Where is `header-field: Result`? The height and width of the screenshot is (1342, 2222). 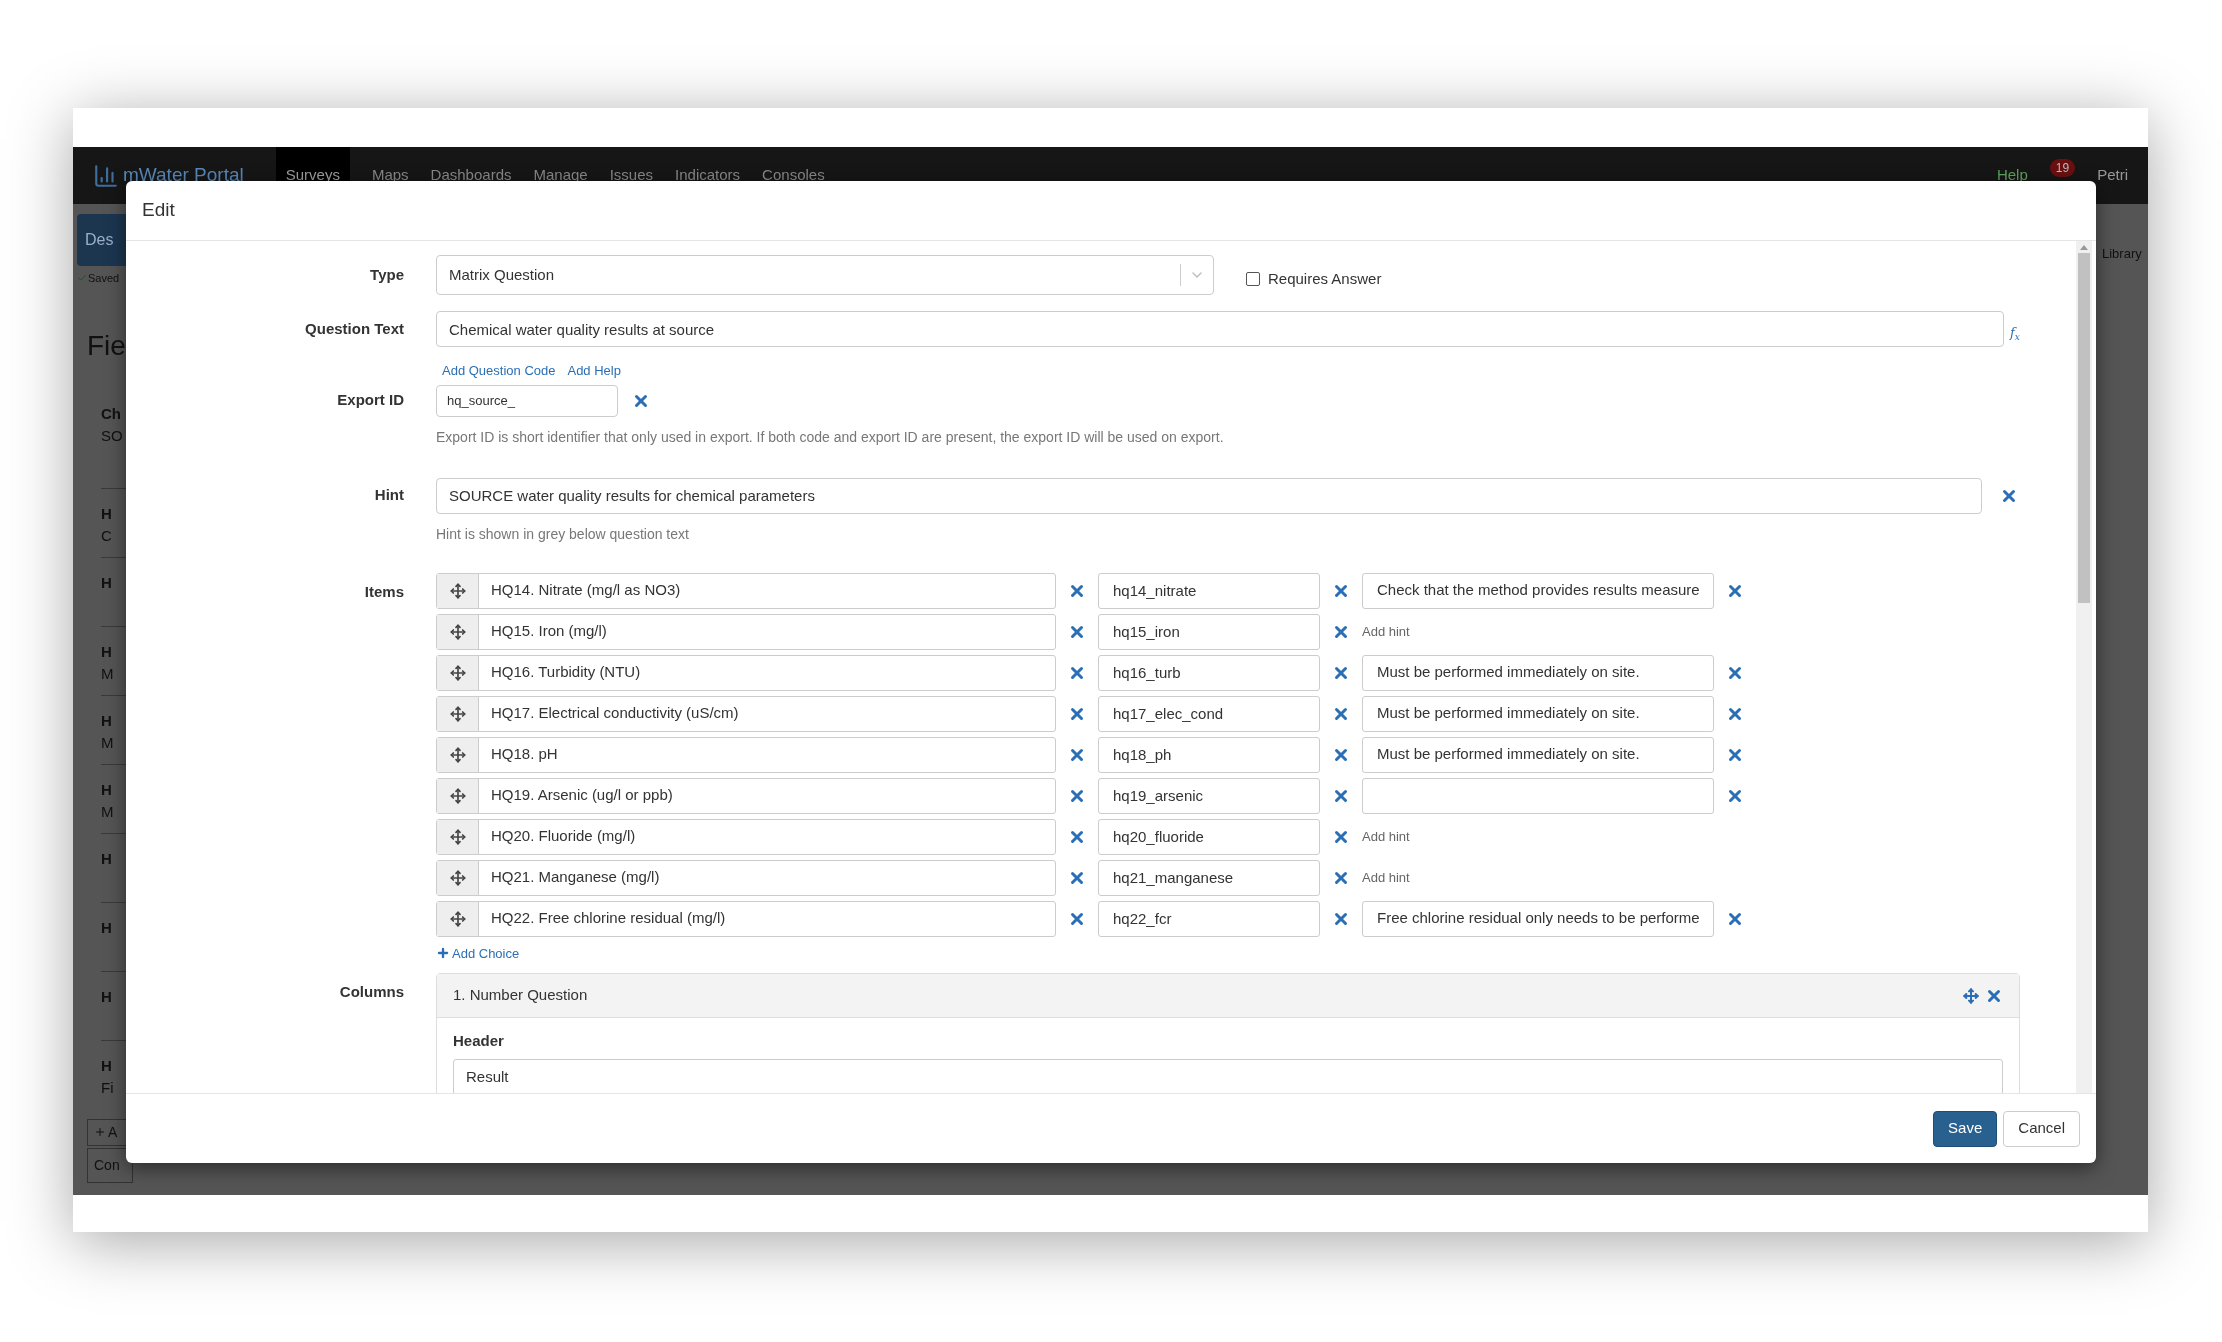 header-field: Result is located at coordinates (1228, 1075).